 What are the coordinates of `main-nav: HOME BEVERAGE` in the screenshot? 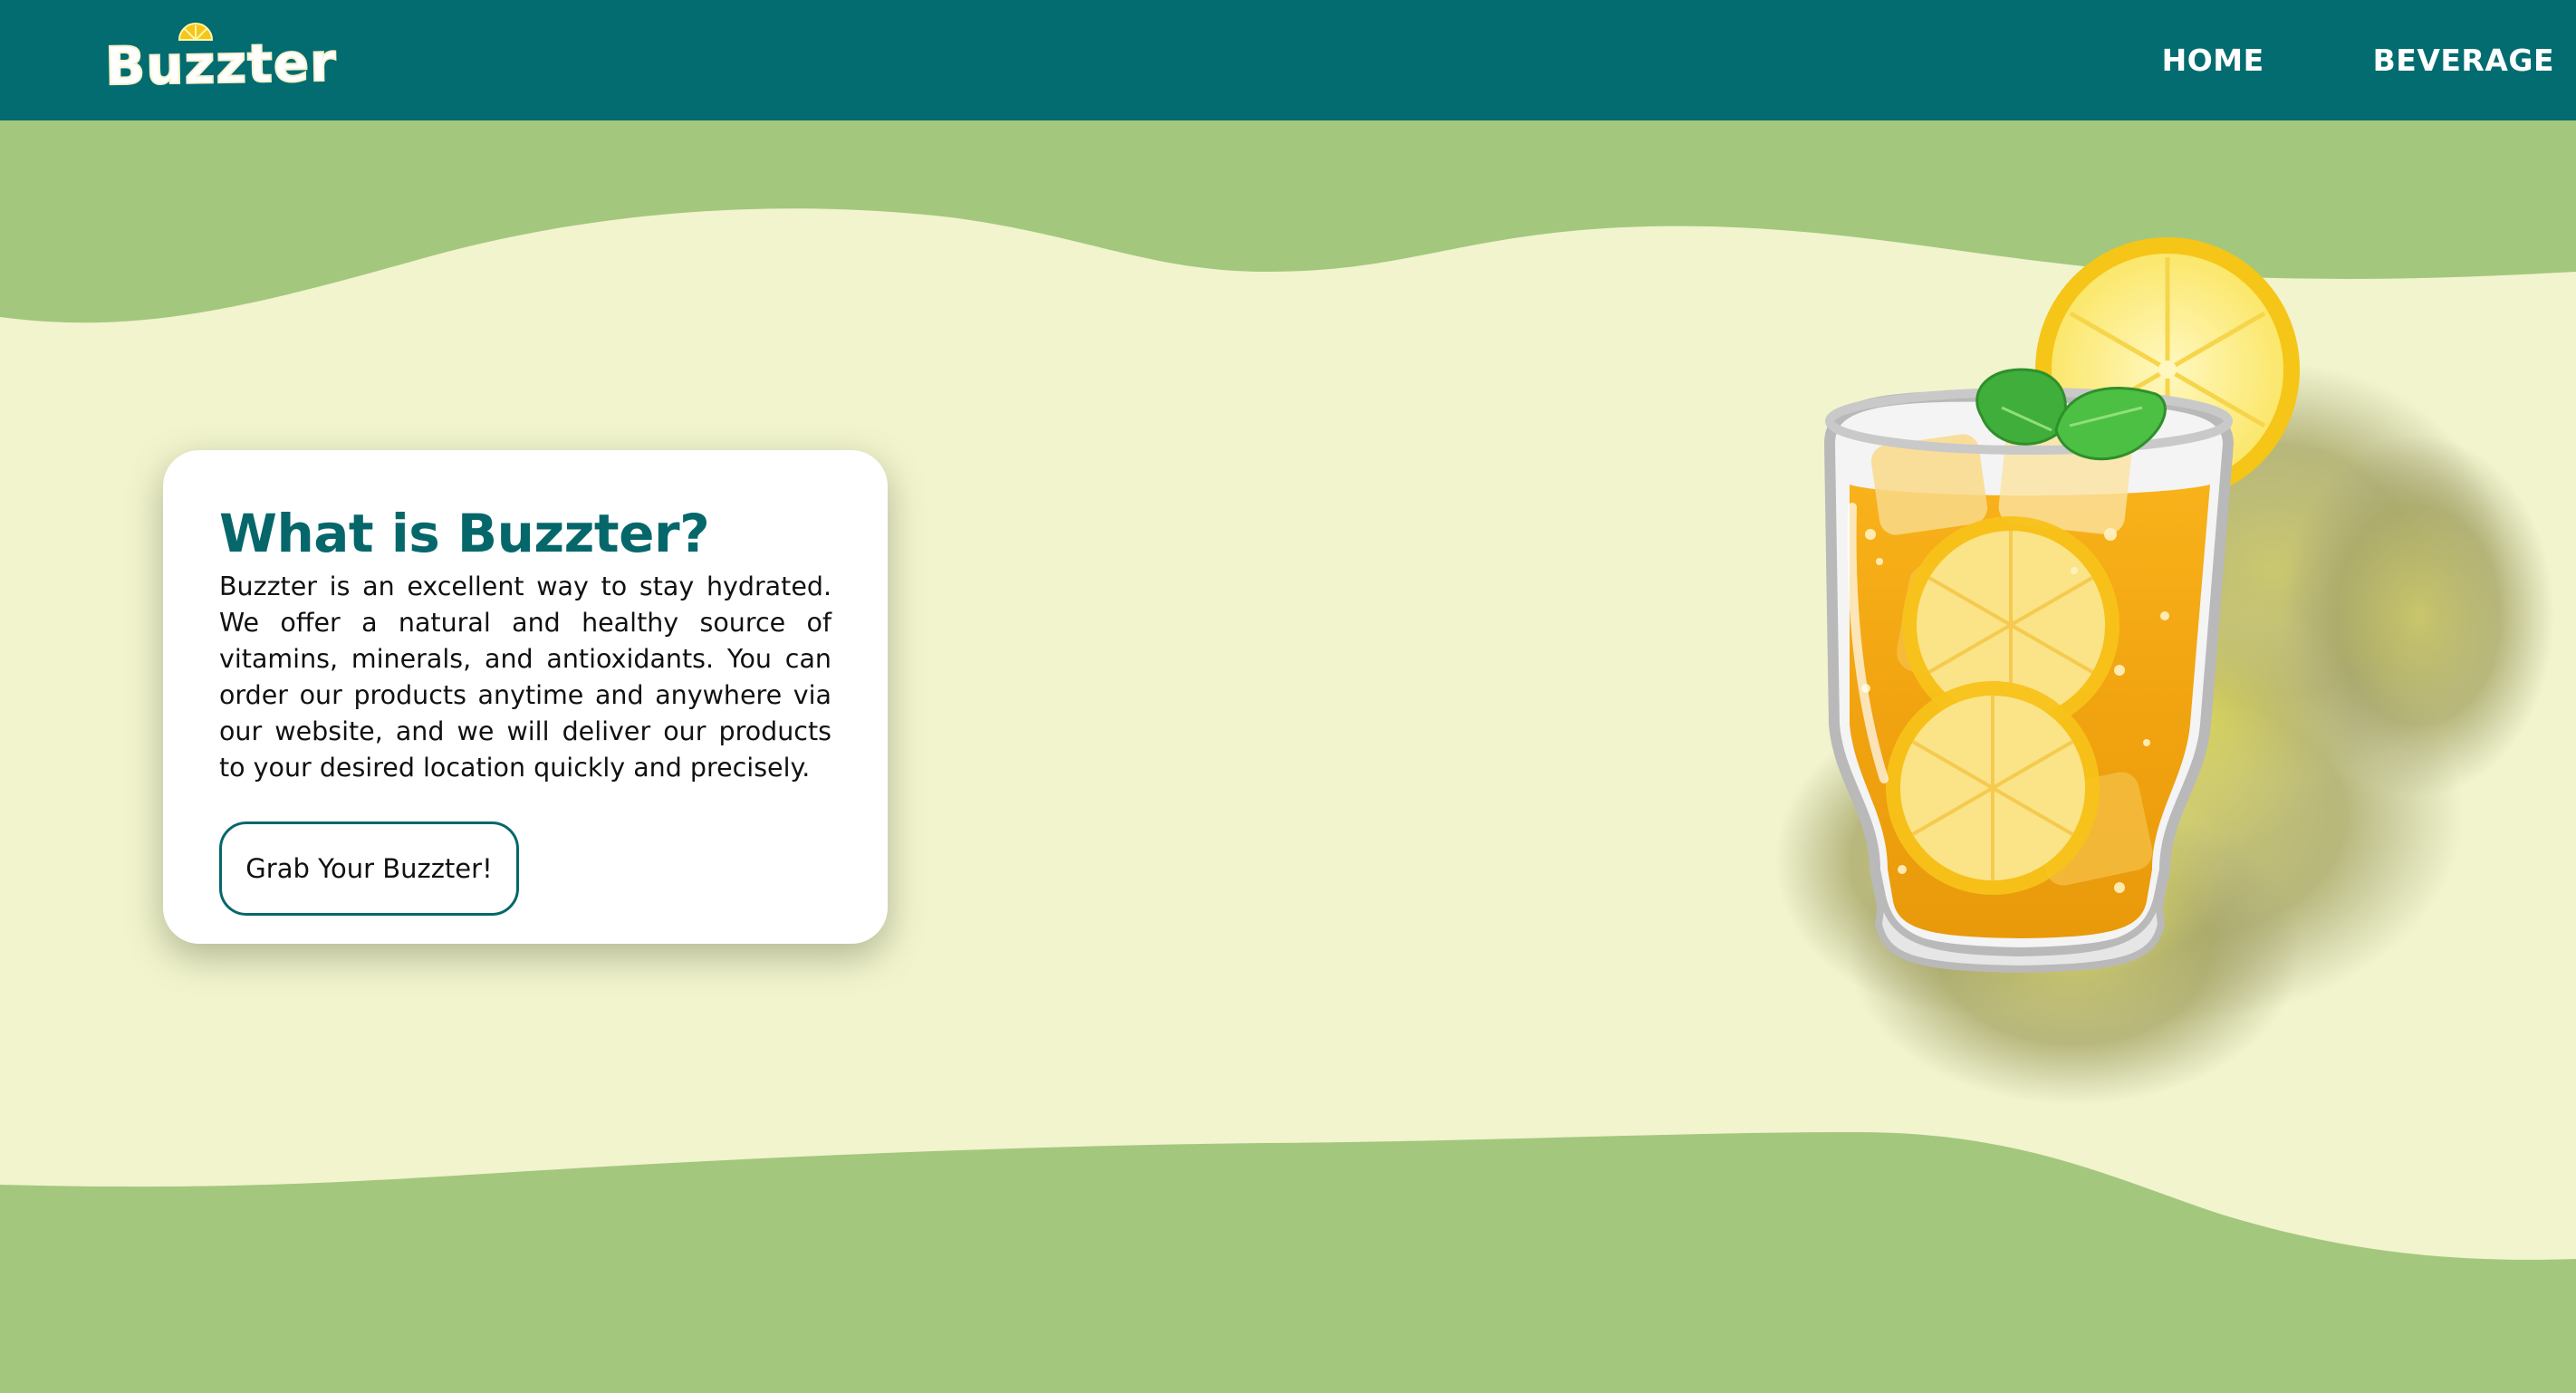 It's located at (2369, 60).